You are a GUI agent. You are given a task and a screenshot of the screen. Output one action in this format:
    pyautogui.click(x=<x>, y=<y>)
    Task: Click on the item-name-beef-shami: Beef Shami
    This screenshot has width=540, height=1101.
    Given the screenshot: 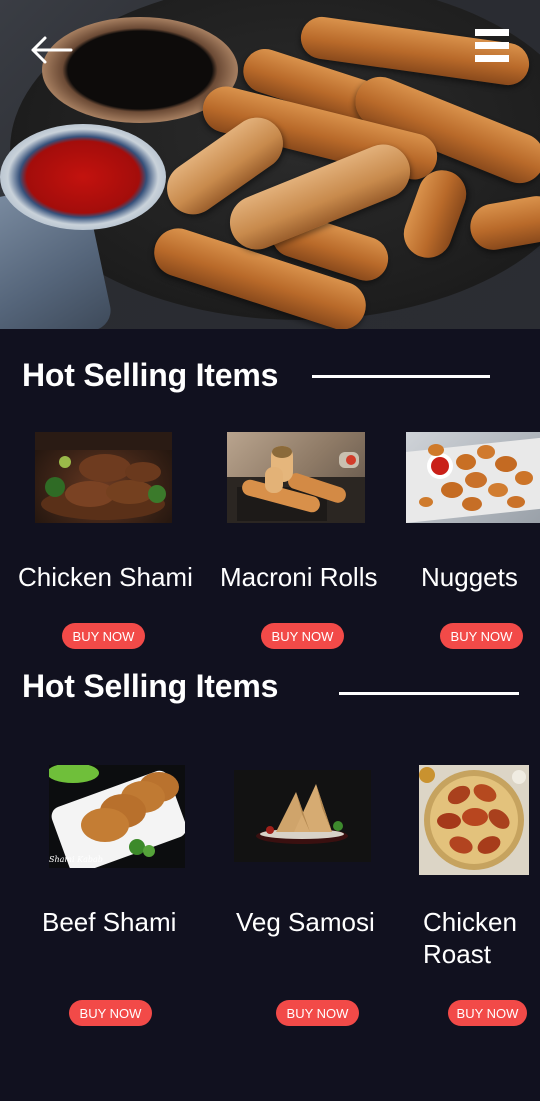 What is the action you would take?
    pyautogui.click(x=109, y=922)
    